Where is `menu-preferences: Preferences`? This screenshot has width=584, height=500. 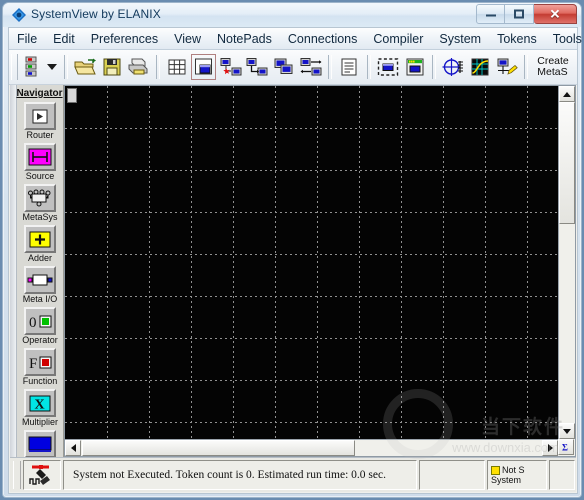
menu-preferences: Preferences is located at coordinates (124, 39).